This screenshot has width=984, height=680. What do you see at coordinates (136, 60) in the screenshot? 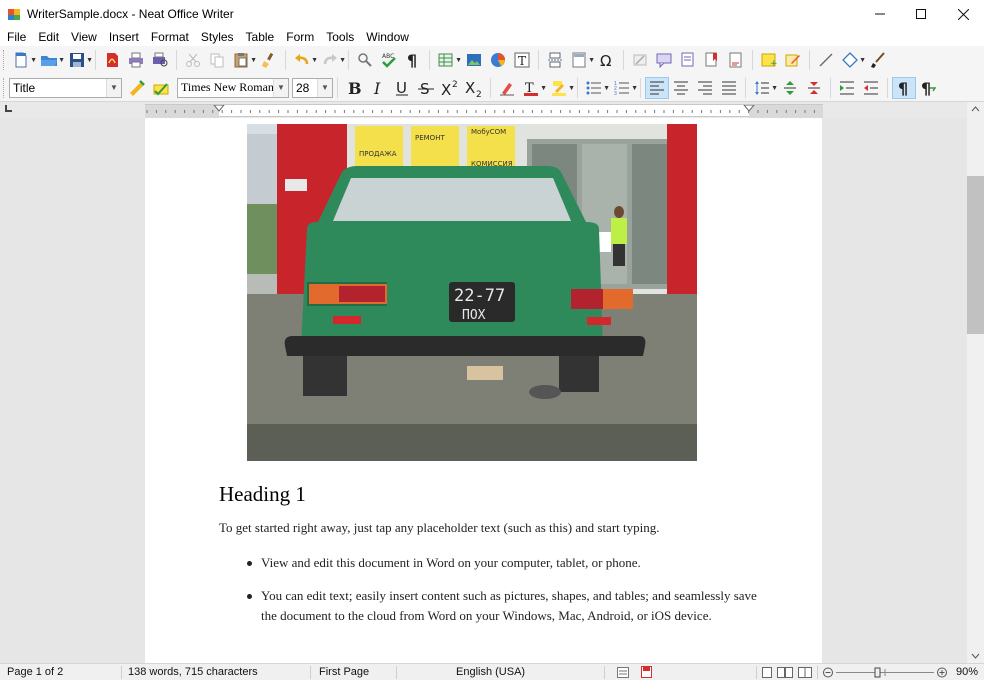
I see `print-button` at bounding box center [136, 60].